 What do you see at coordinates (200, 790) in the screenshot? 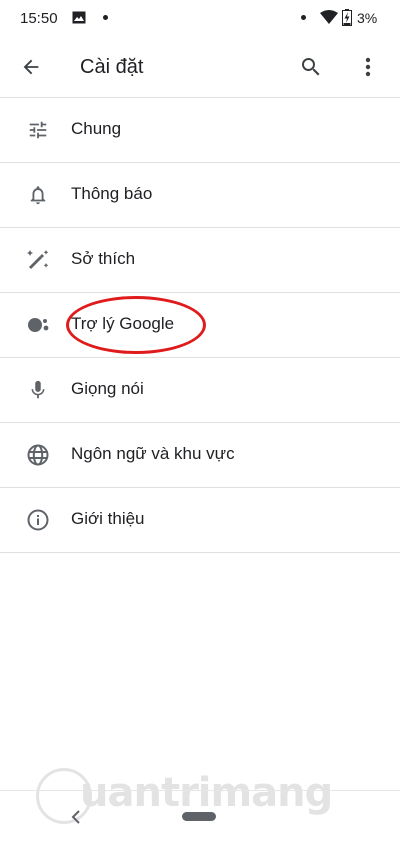
I see `nav-divider` at bounding box center [200, 790].